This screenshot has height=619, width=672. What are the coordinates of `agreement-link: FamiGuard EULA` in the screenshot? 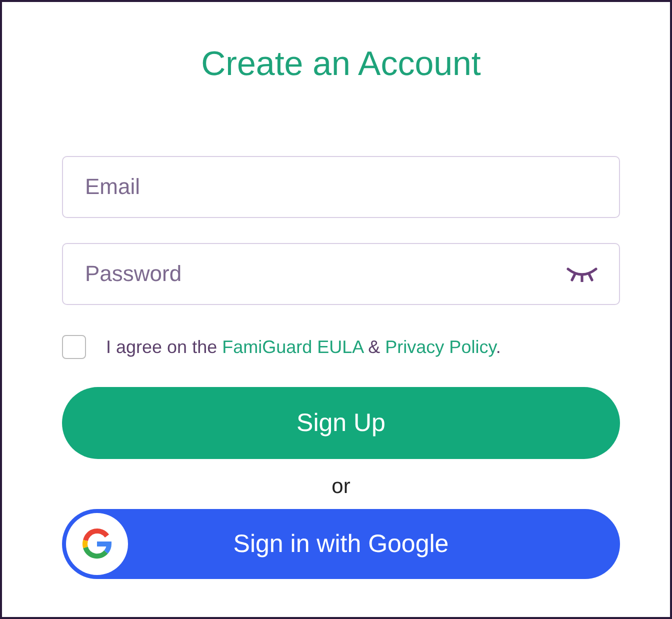 It's located at (293, 346).